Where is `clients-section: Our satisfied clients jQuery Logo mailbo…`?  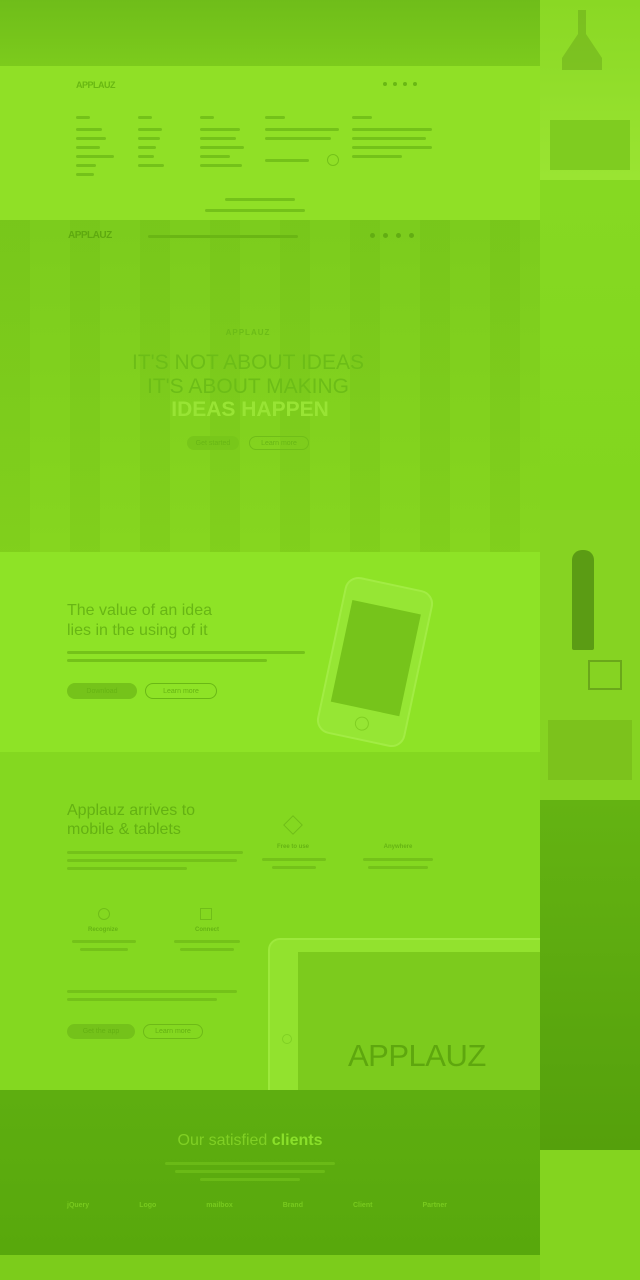 clients-section: Our satisfied clients jQuery Logo mailbo… is located at coordinates (270, 1172).